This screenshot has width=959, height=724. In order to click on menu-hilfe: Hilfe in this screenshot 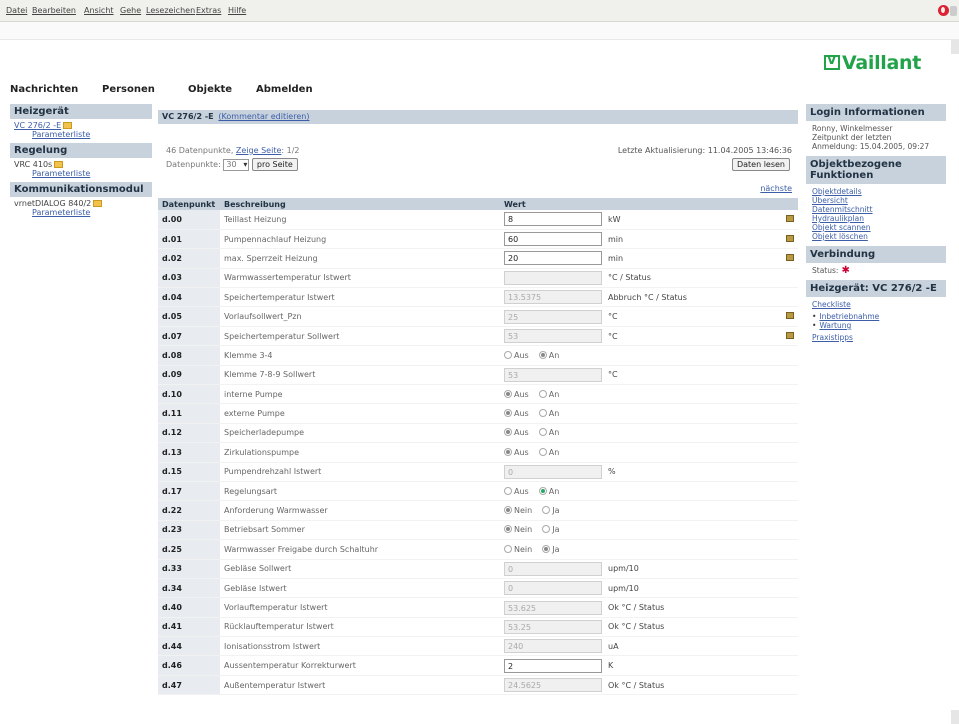, I will do `click(237, 10)`.